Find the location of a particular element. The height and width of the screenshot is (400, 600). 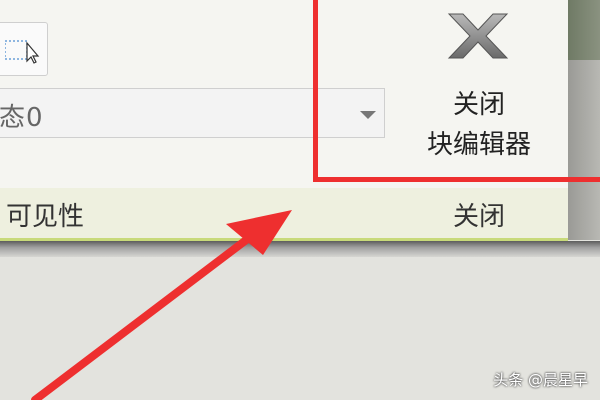

watermark: 头条 @晨星早 is located at coordinates (540, 380).